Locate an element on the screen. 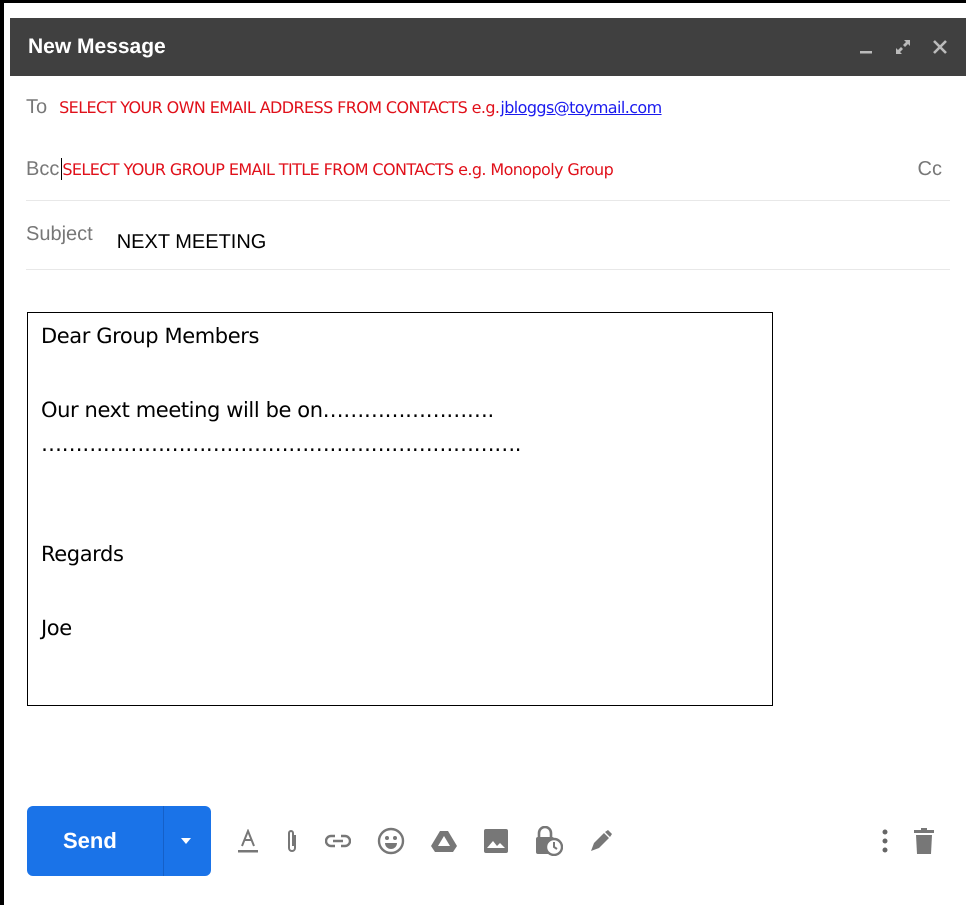  body-text: Joe is located at coordinates (57, 628).